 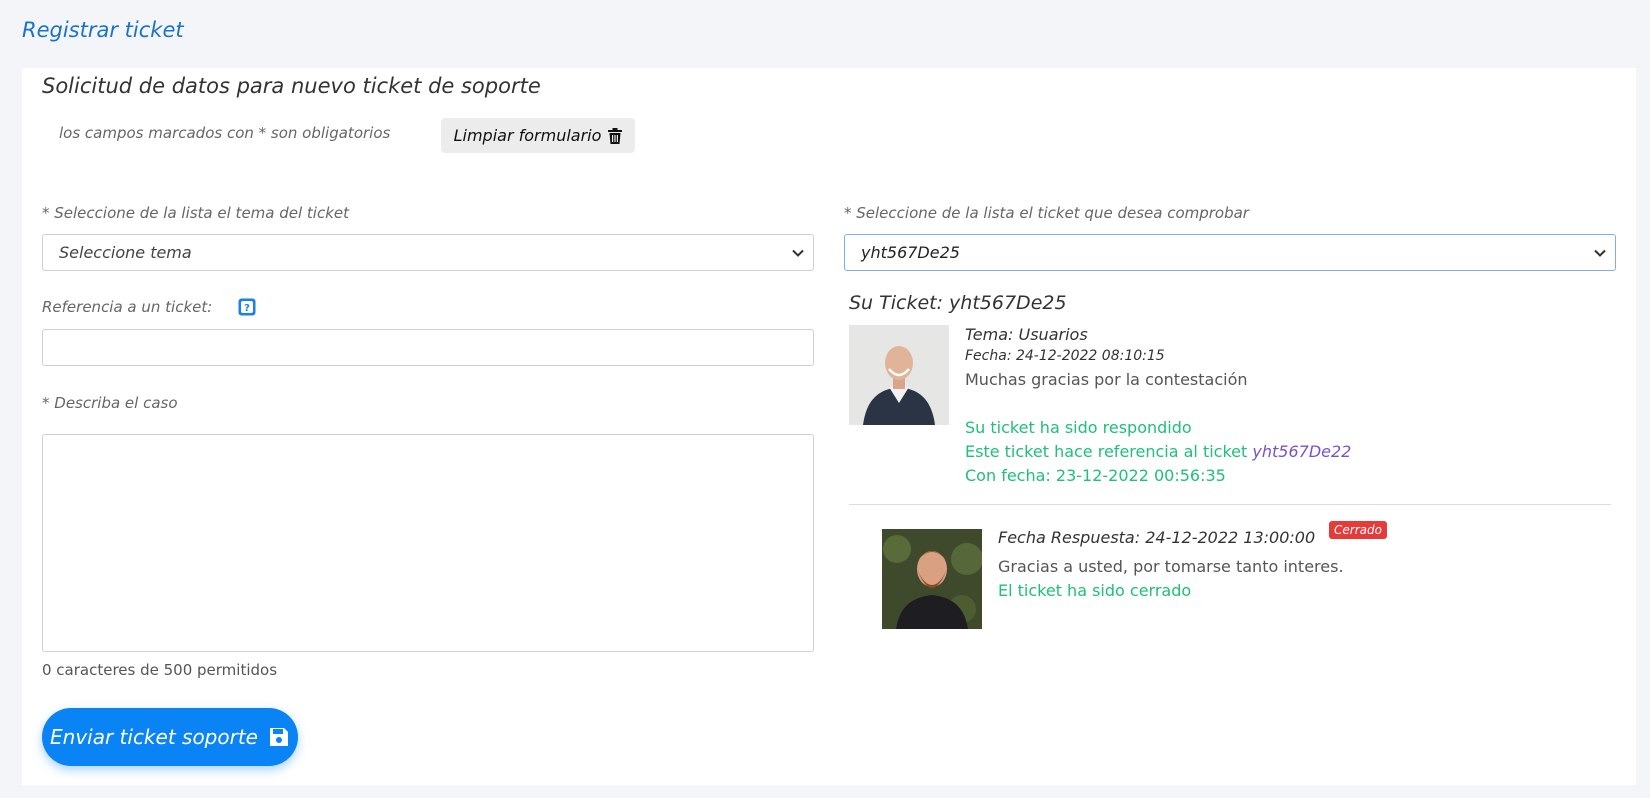 I want to click on referenced-ticket-link: yht567De22, so click(x=1301, y=451).